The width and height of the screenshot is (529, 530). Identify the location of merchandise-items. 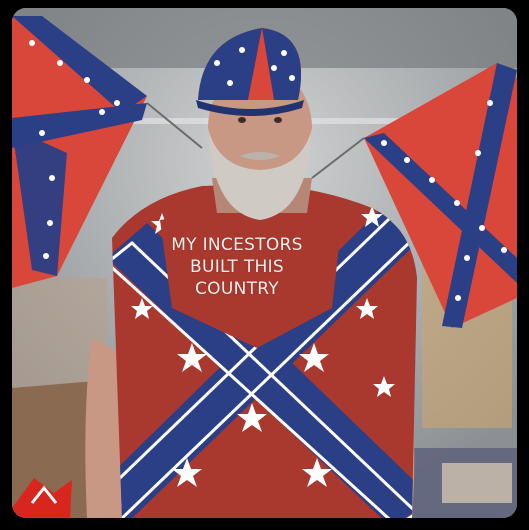
(477, 483).